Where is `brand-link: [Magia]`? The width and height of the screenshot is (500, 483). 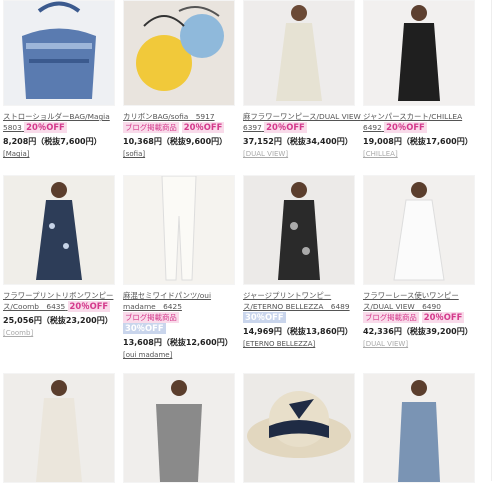 brand-link: [Magia] is located at coordinates (63, 154).